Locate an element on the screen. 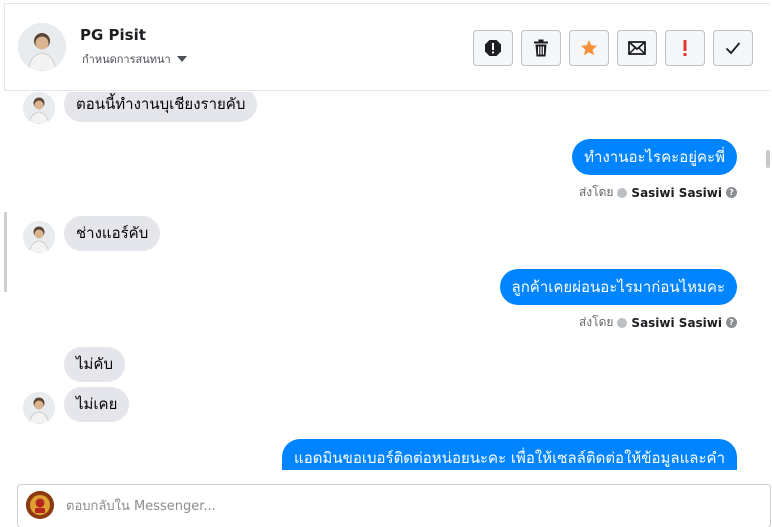  left-scroll-indicator is located at coordinates (5, 252).